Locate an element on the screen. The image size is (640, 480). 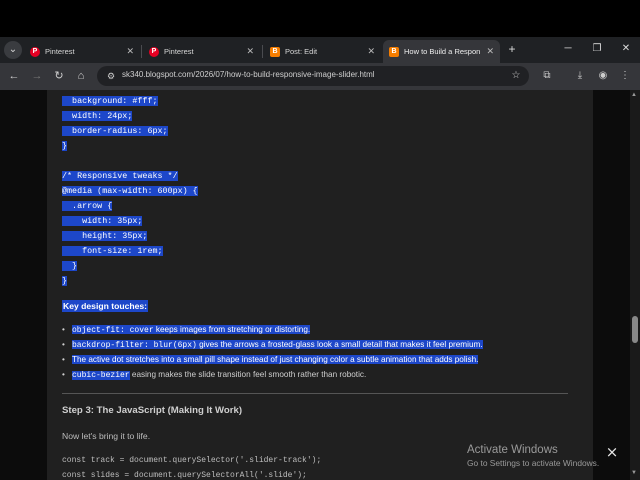
code-line: font-size: 1rem; is located at coordinates (112, 251).